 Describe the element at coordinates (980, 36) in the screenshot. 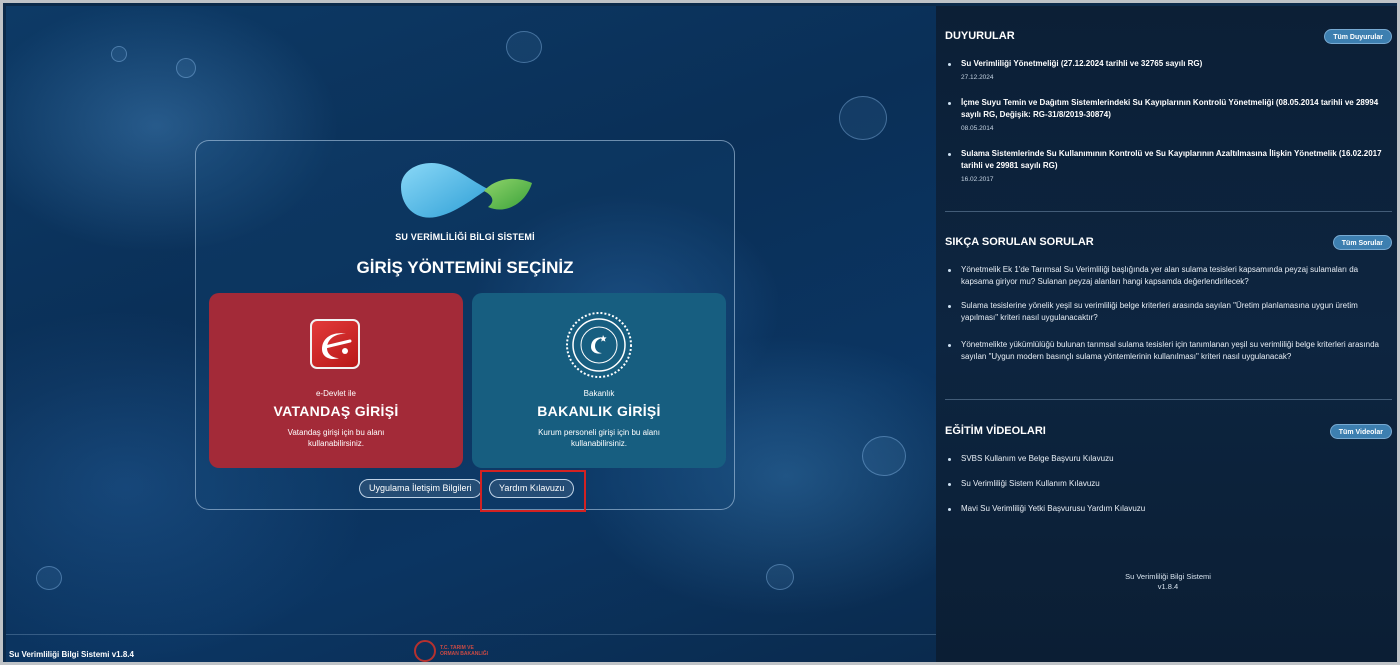

I see `announcements-title: DUYURULAR` at that location.